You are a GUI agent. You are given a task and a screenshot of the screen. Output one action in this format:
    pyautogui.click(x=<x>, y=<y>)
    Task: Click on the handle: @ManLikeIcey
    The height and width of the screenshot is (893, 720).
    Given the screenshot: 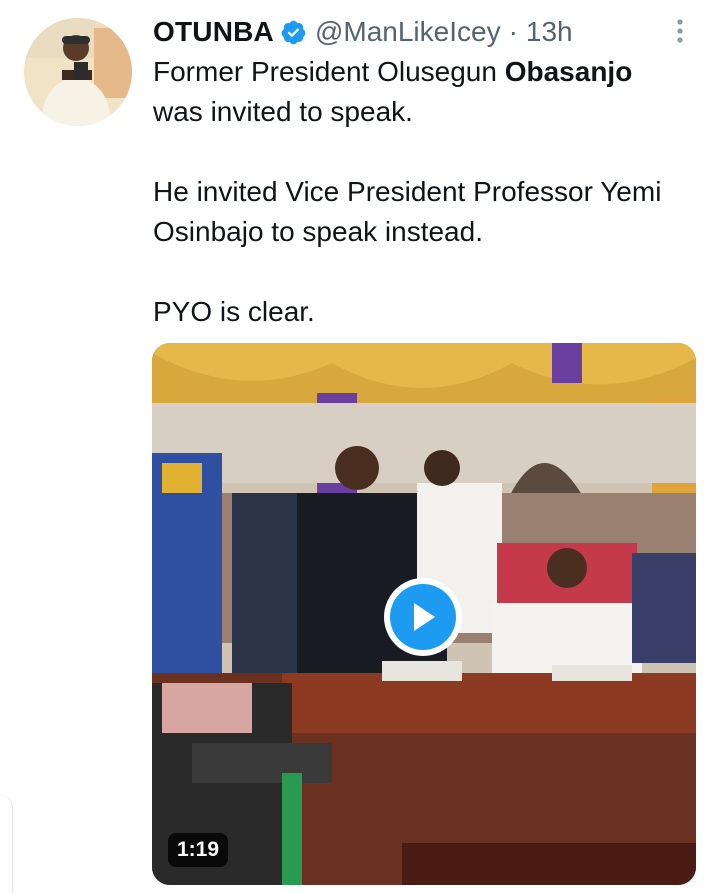 What is the action you would take?
    pyautogui.click(x=408, y=32)
    